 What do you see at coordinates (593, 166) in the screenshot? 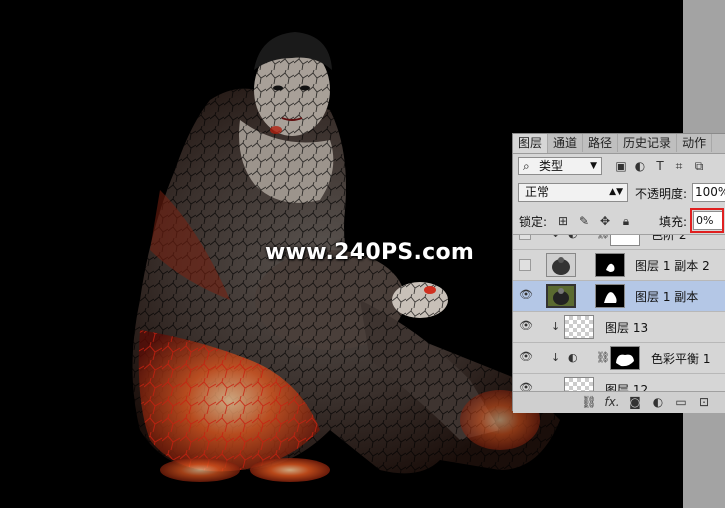
I see `chevron-down-icon: ▼` at bounding box center [593, 166].